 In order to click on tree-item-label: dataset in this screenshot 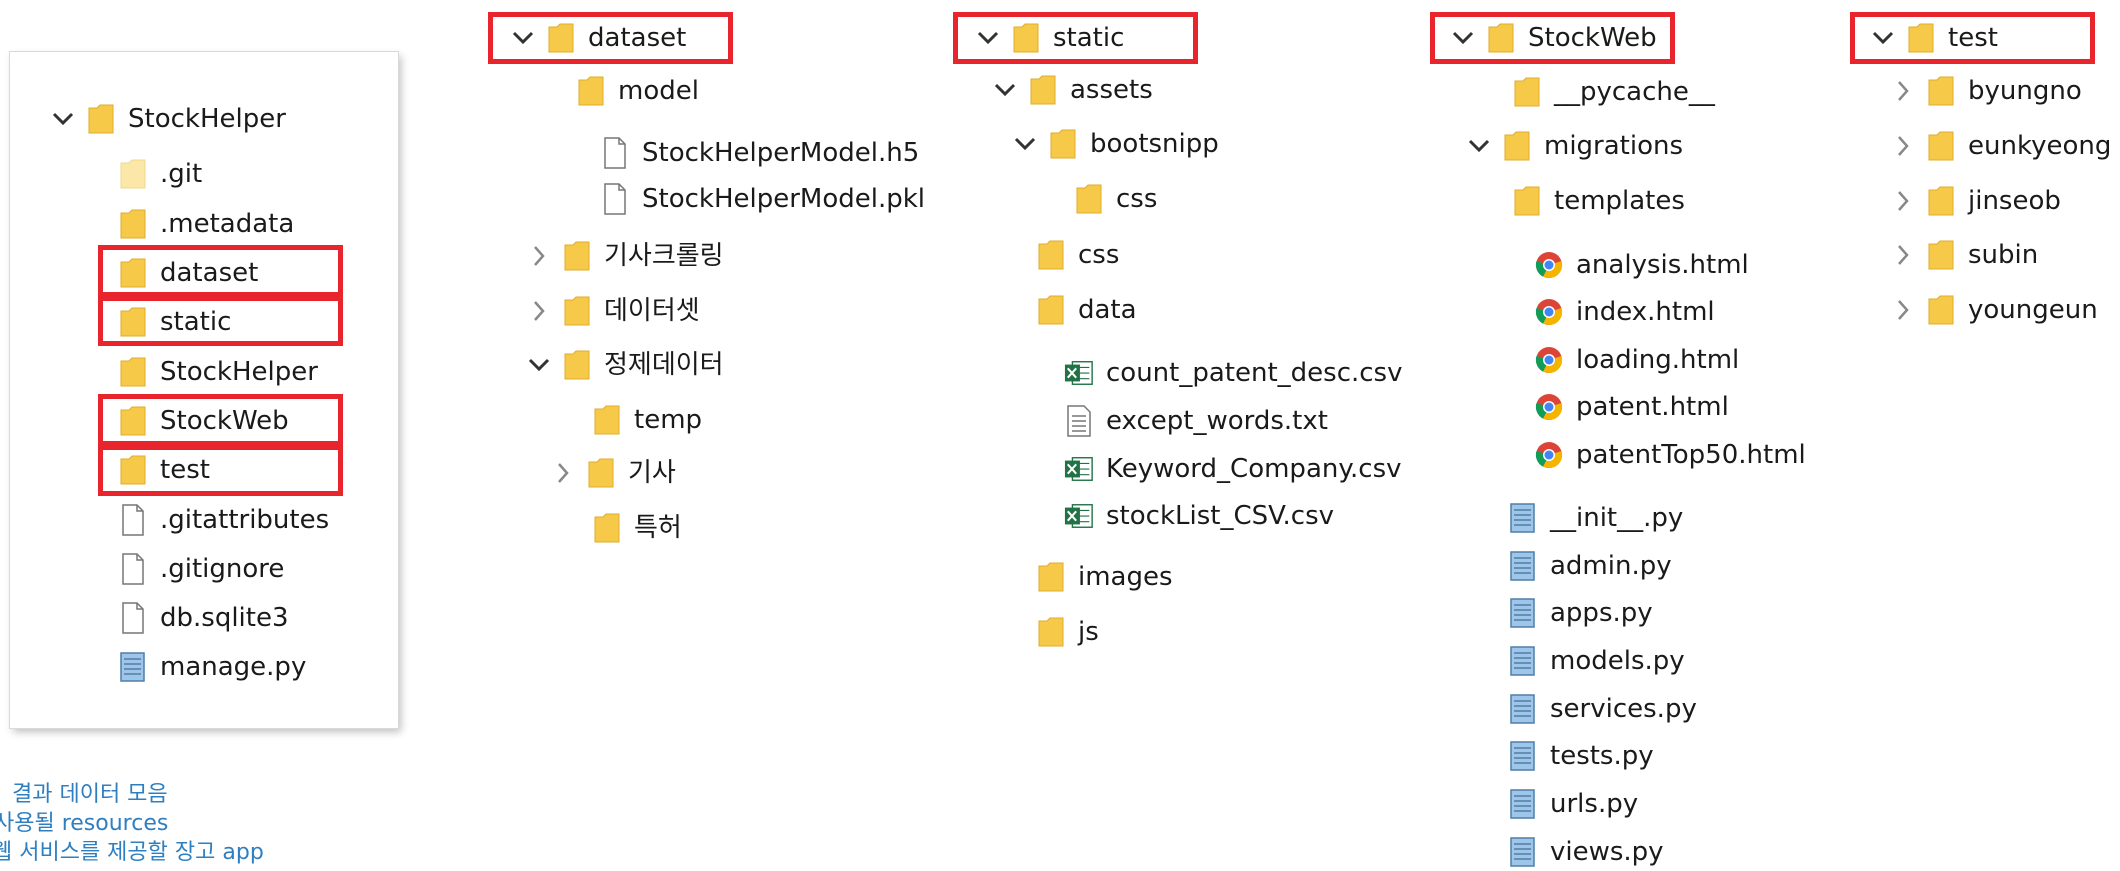, I will do `click(209, 273)`.